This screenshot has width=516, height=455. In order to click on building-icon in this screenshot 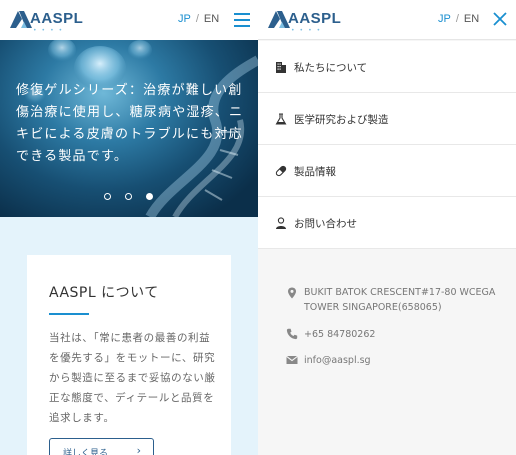, I will do `click(281, 67)`.